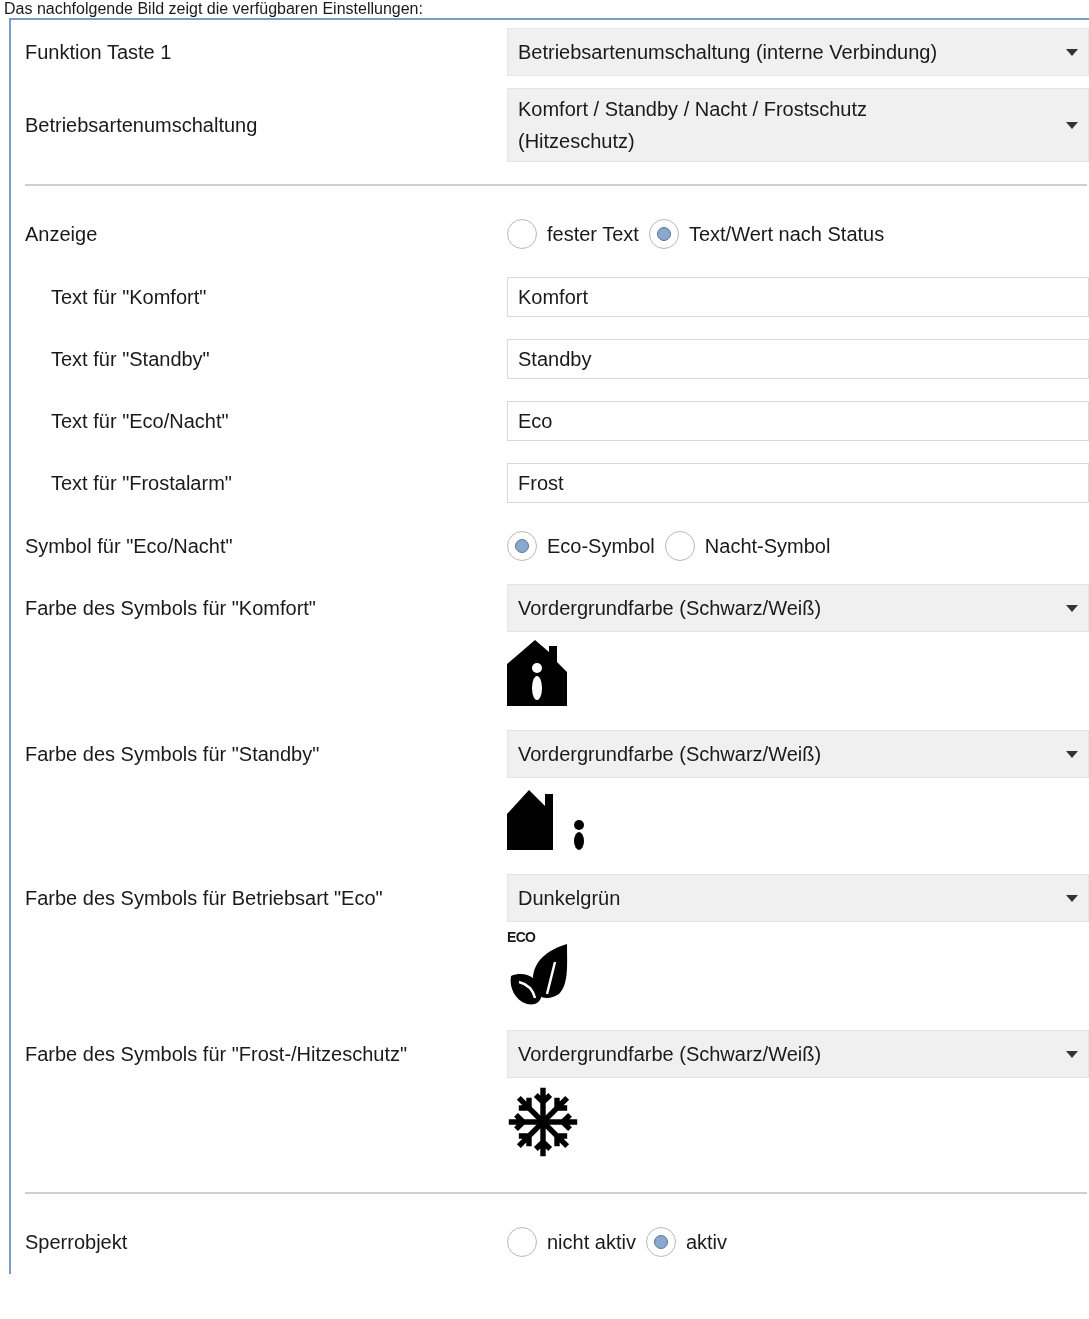 The height and width of the screenshot is (1319, 1089). Describe the element at coordinates (76, 1242) in the screenshot. I see `setting-label: Sperrobjekt` at that location.